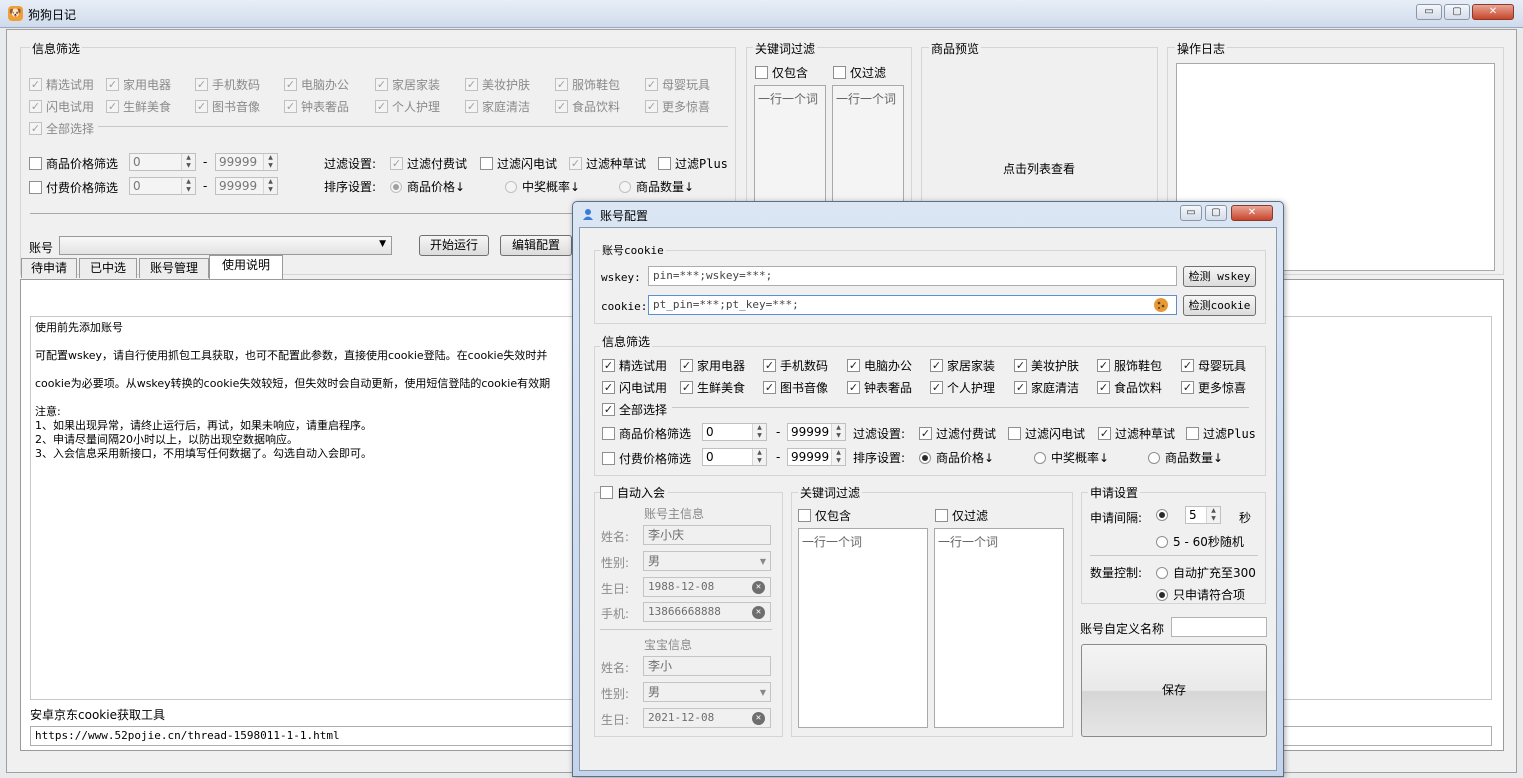 Image resolution: width=1523 pixels, height=778 pixels. I want to click on category-checkbox: ✓电脑办公, so click(316, 84).